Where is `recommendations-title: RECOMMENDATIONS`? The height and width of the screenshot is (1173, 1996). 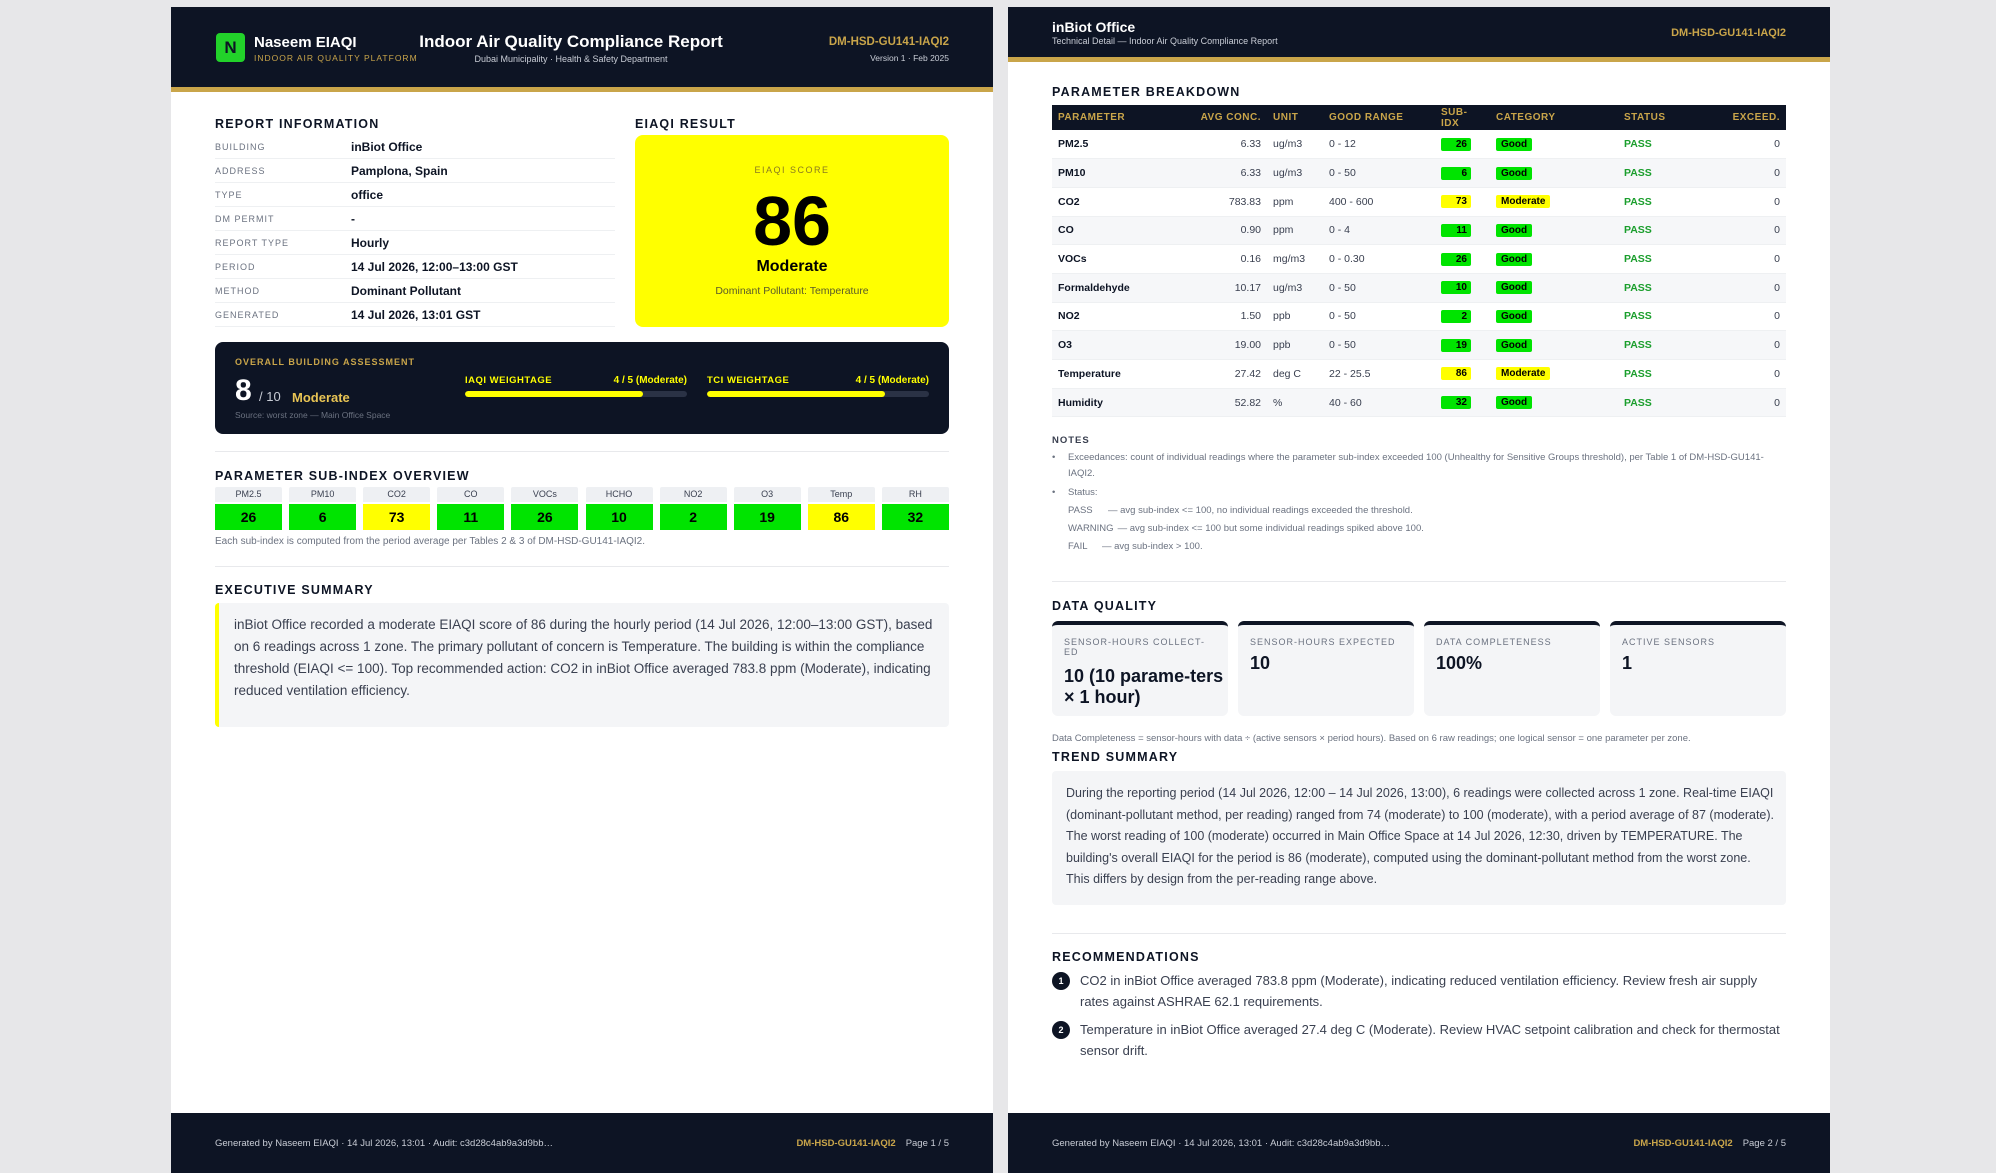 recommendations-title: RECOMMENDATIONS is located at coordinates (1126, 957).